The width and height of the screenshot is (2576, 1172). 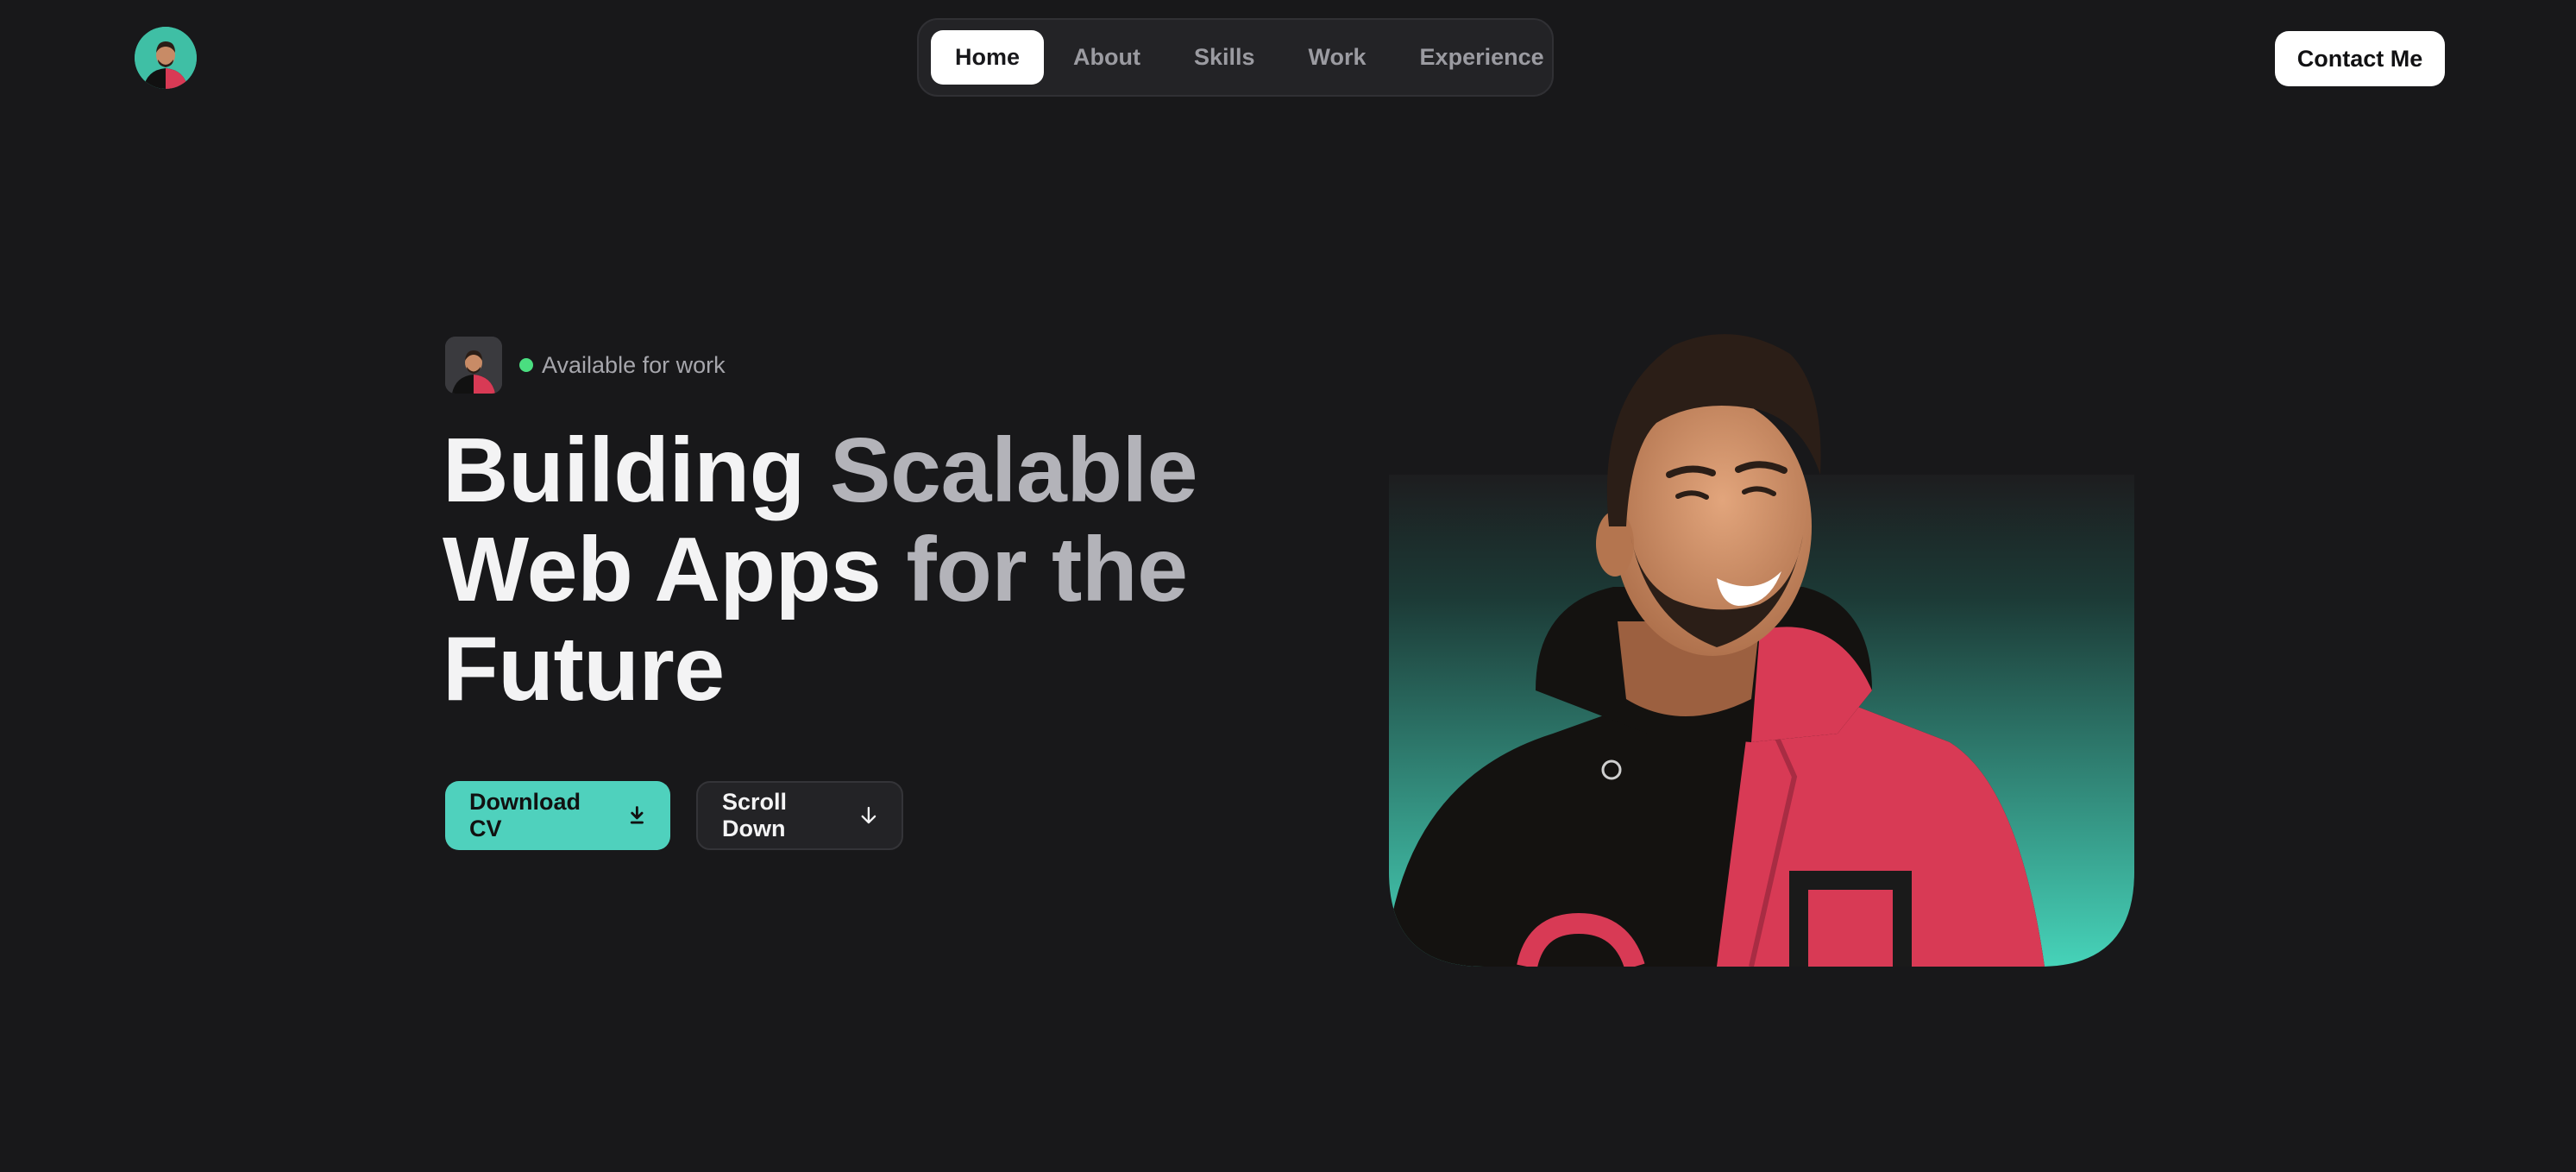 I want to click on hero-actions: Download CV Scroll Down, so click(x=674, y=816).